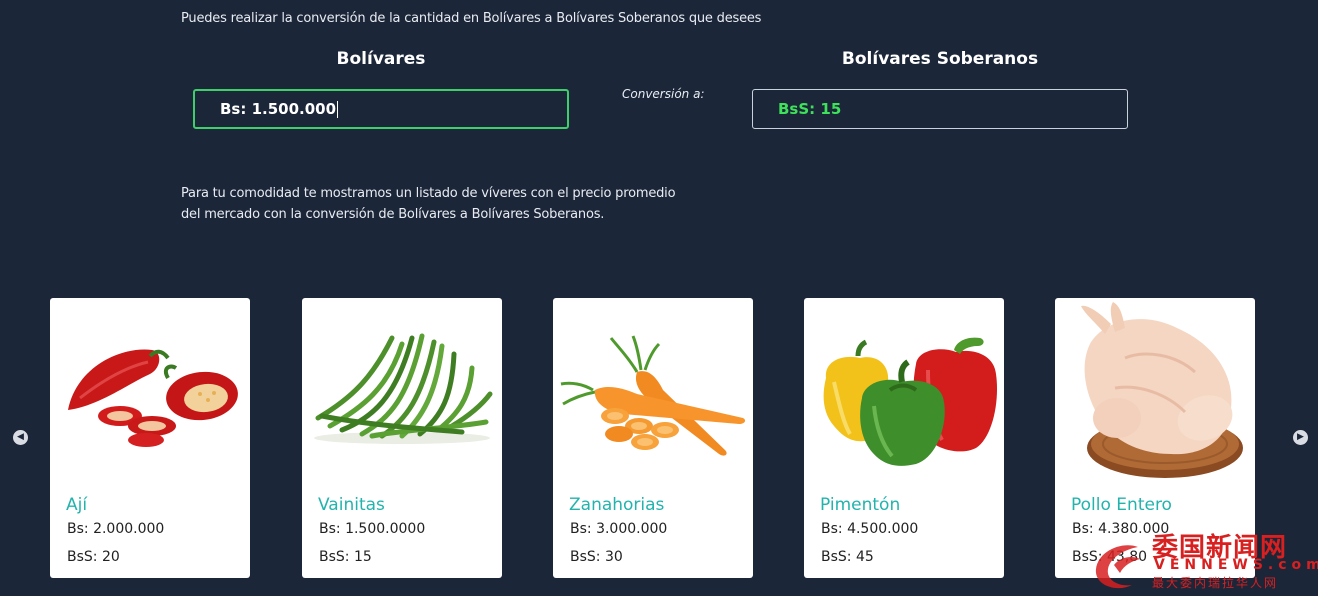  I want to click on whole-chicken-image, so click(1162, 390).